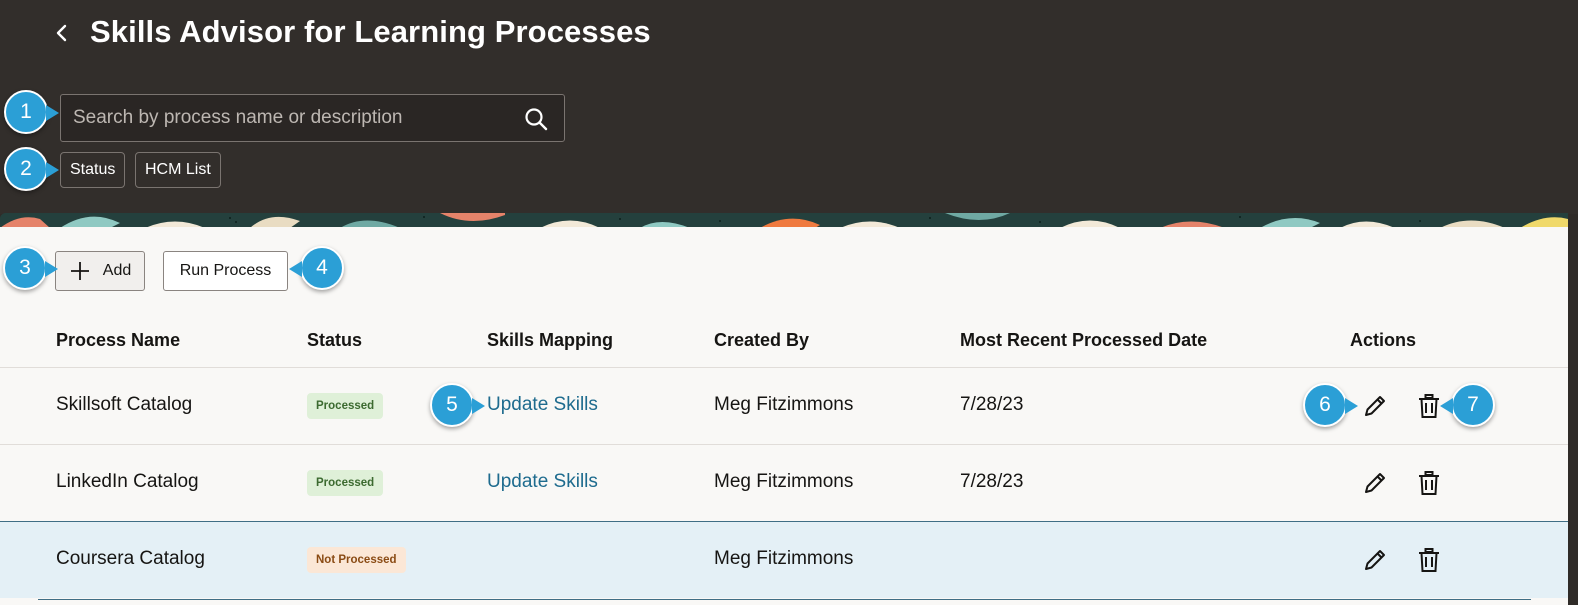 Image resolution: width=1578 pixels, height=605 pixels. What do you see at coordinates (322, 267) in the screenshot?
I see `callout-number: 4` at bounding box center [322, 267].